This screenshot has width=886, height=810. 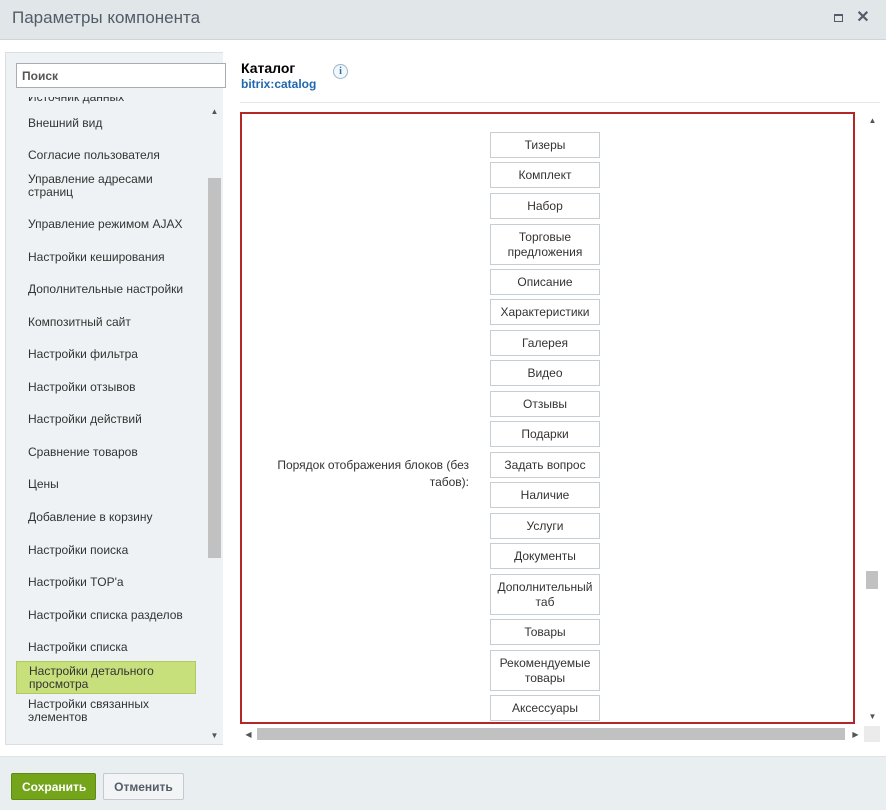 I want to click on block-item: Набор, so click(x=545, y=206).